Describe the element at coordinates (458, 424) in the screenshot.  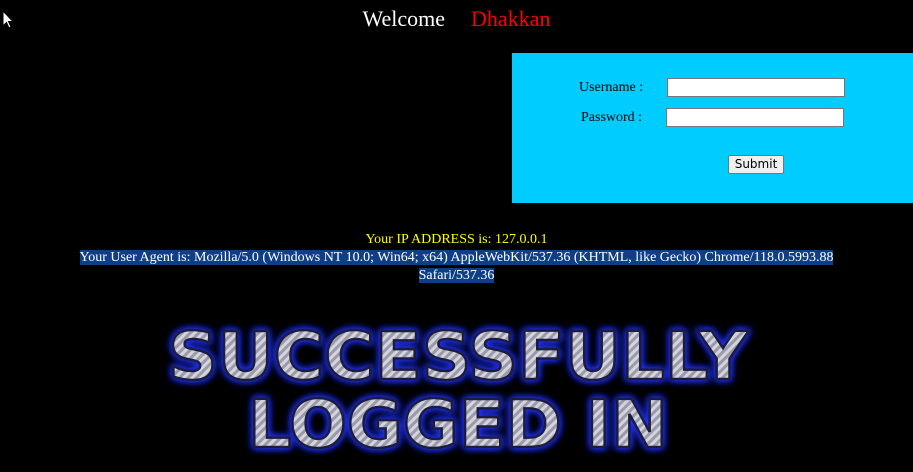
I see `banner-line-2: LOGGED IN` at that location.